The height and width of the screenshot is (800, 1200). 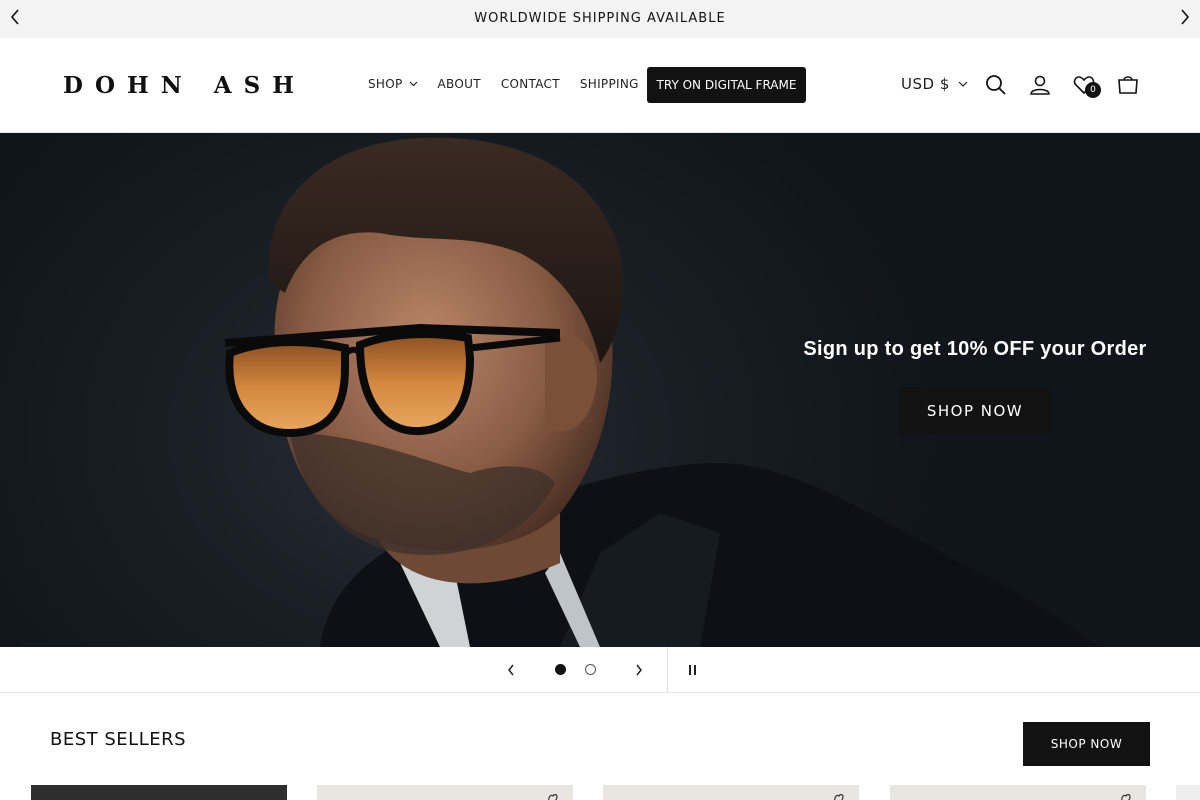 I want to click on nav-item-label: ABOUT, so click(x=459, y=84).